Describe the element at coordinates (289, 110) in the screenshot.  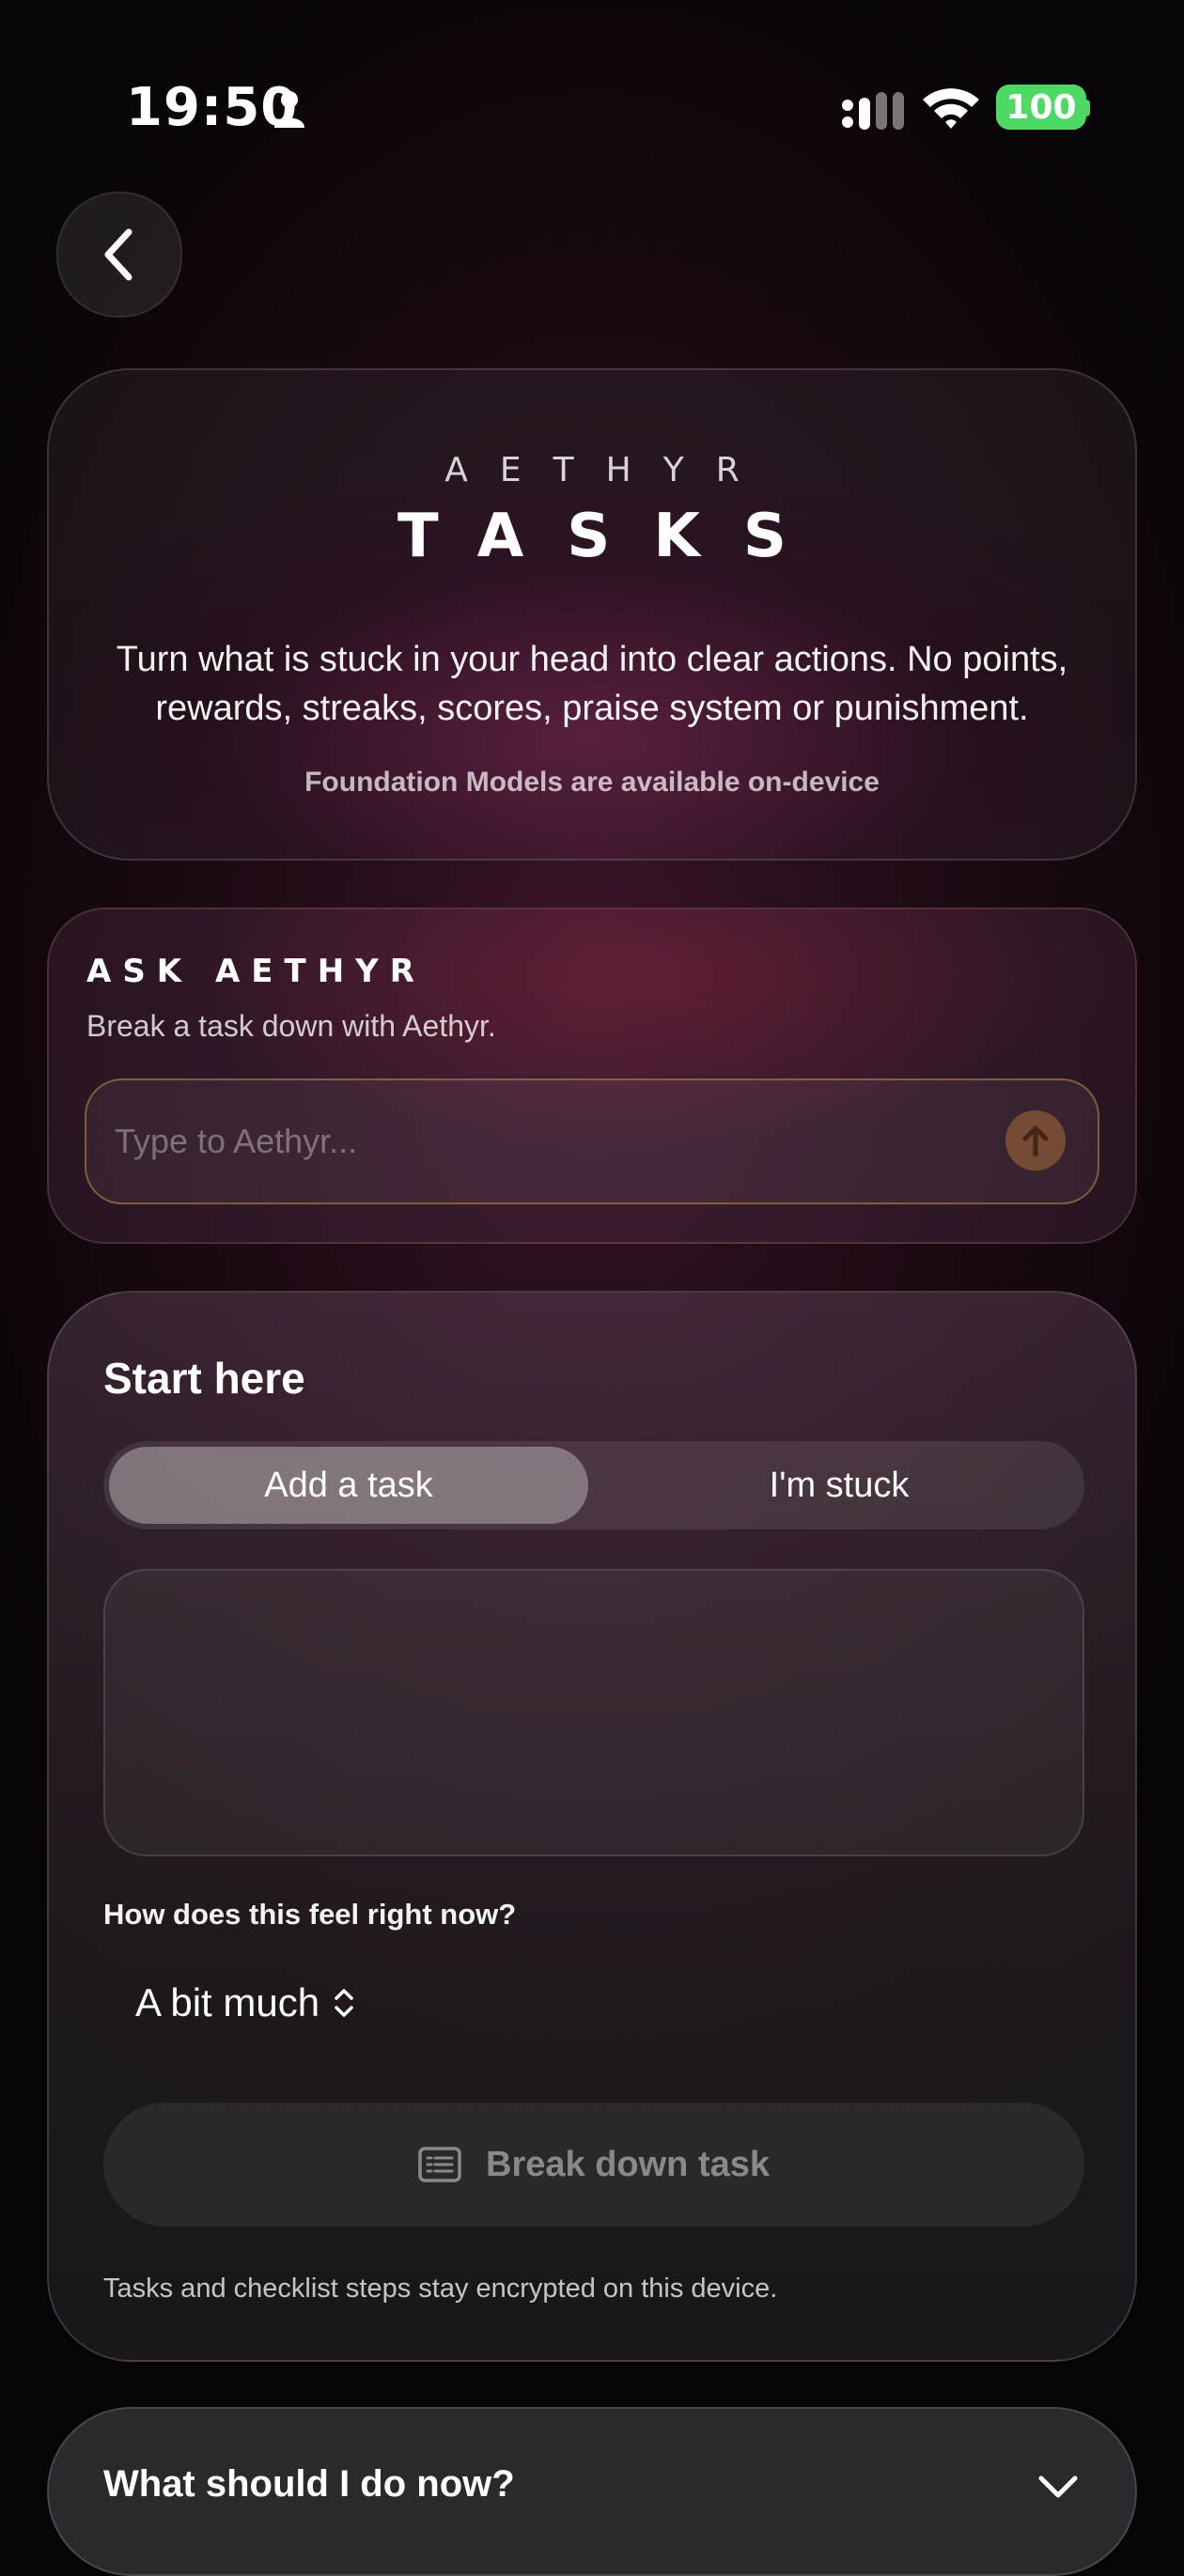
I see `person-icon` at that location.